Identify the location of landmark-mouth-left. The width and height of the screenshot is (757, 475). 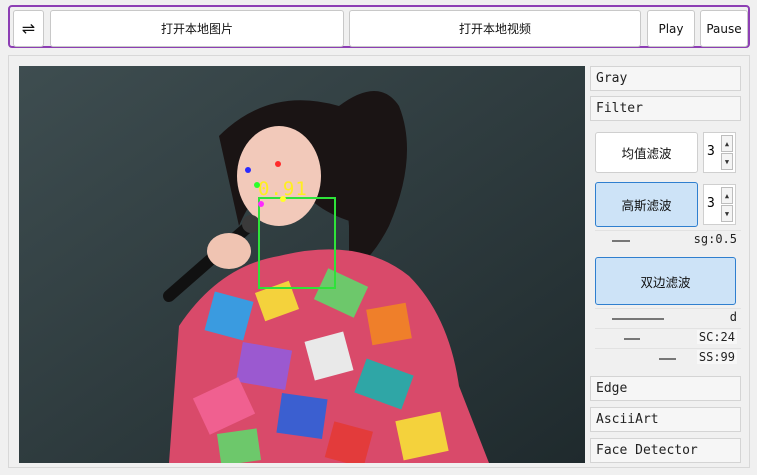
(283, 199).